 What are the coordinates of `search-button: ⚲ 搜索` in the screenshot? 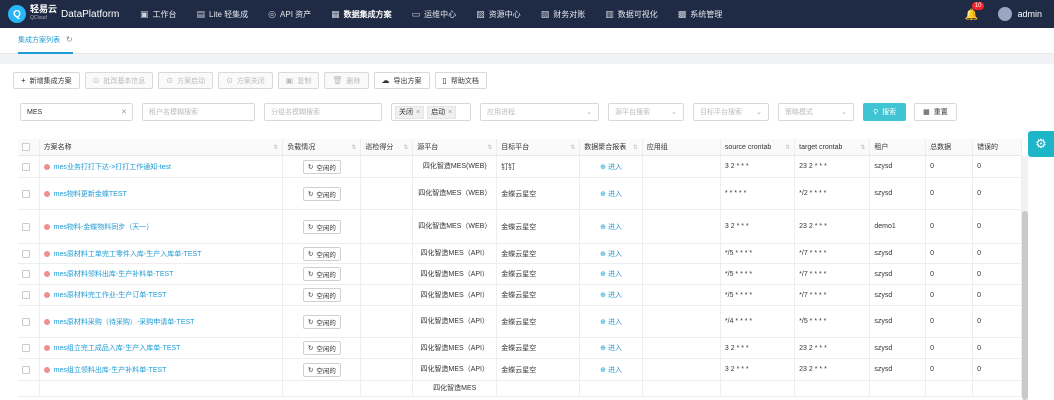 It's located at (885, 112).